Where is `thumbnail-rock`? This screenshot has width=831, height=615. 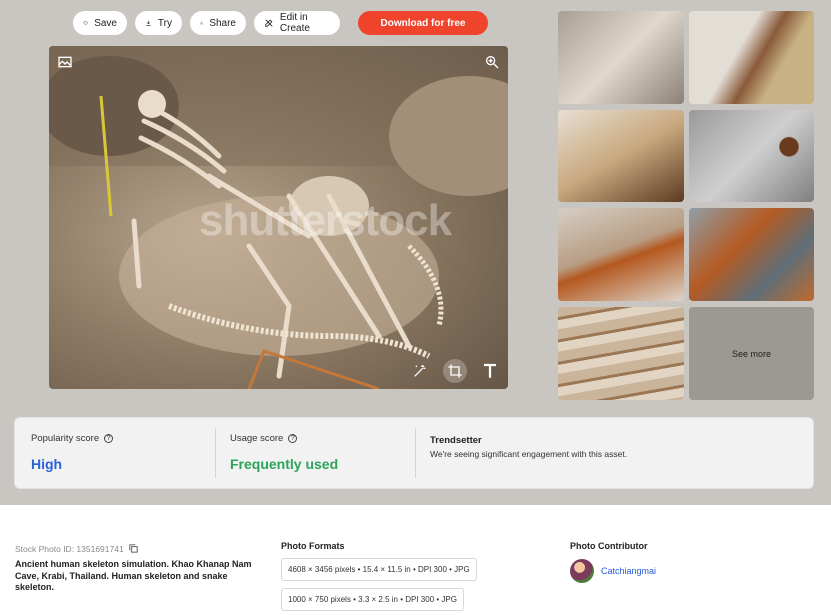 thumbnail-rock is located at coordinates (621, 57).